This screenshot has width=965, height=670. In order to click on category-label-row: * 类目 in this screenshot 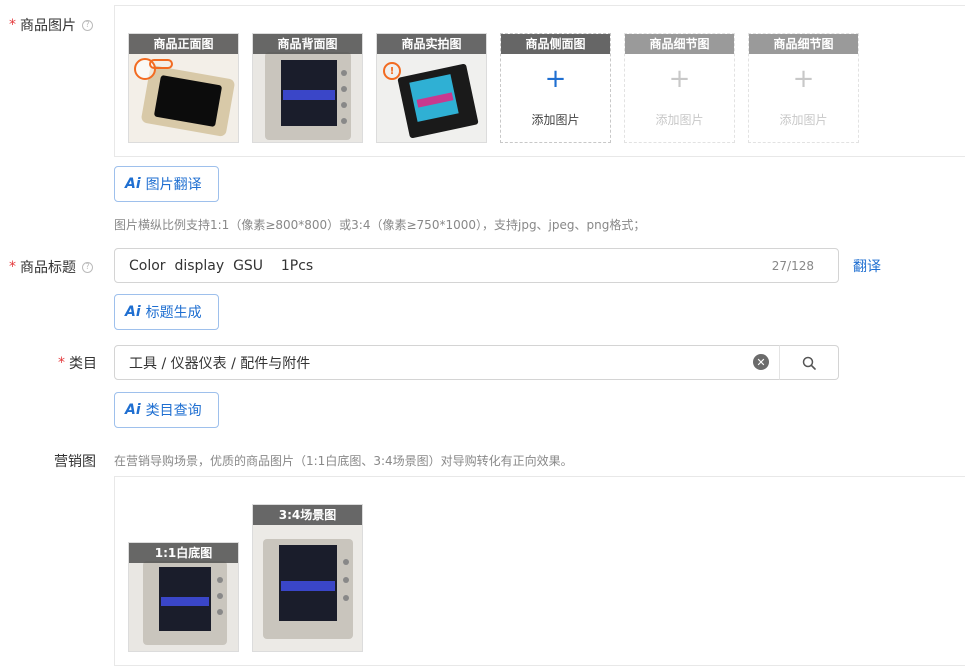, I will do `click(77, 363)`.